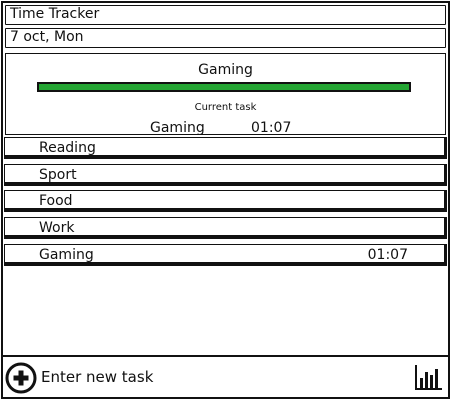 This screenshot has width=457, height=401. I want to click on current-task-title: Gaming, so click(225, 70).